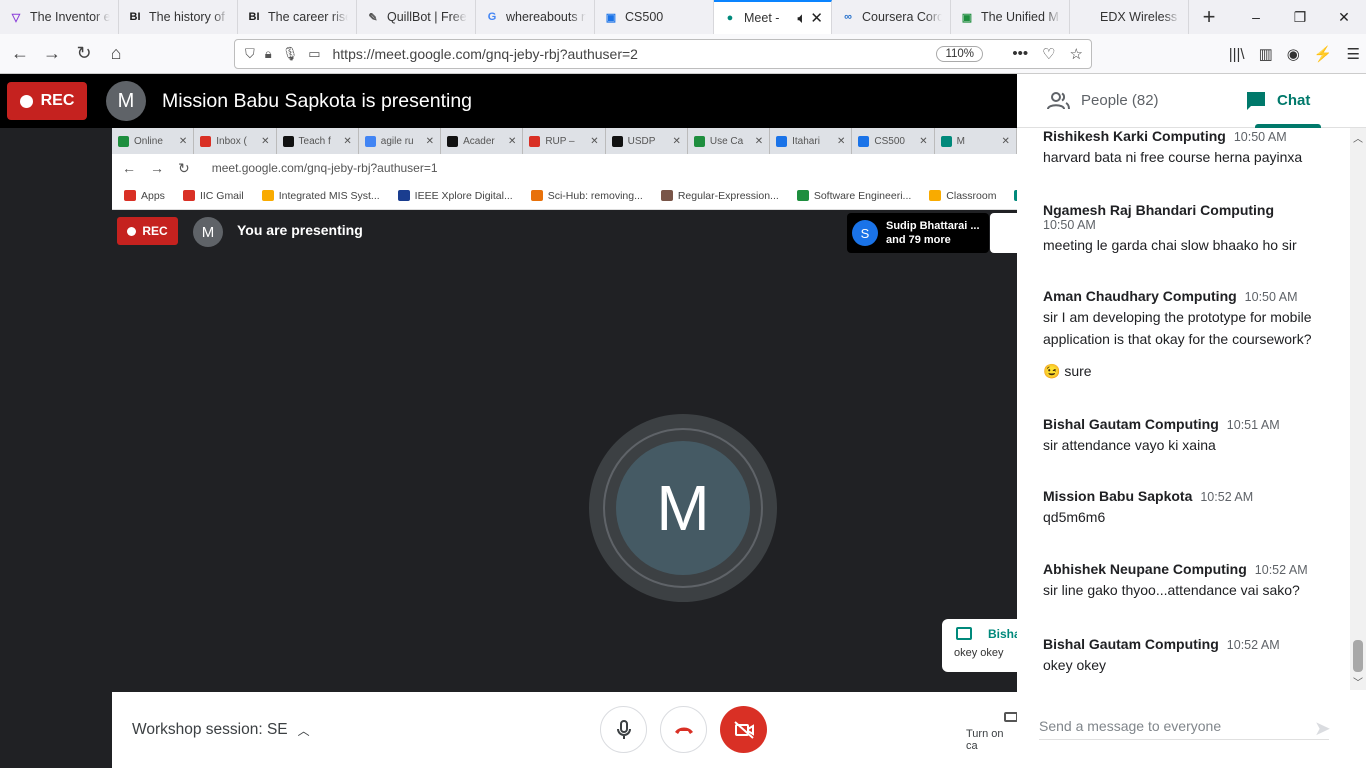 This screenshot has width=1366, height=768. Describe the element at coordinates (1188, 136) in the screenshot. I see `message-header: Rishikesh Karki Computing 10:50 AM` at that location.